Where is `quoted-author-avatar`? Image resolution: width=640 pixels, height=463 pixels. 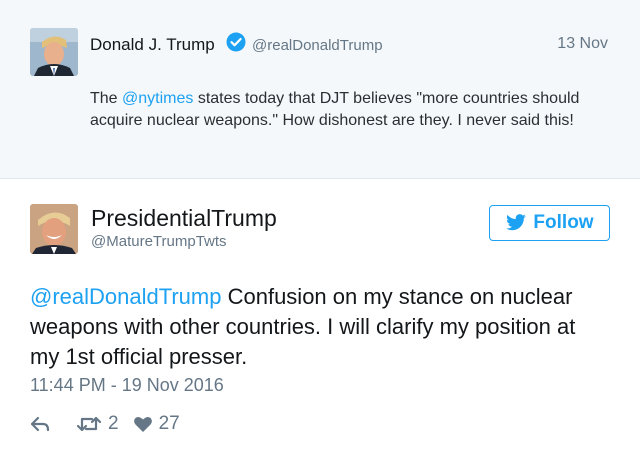
quoted-author-avatar is located at coordinates (54, 52).